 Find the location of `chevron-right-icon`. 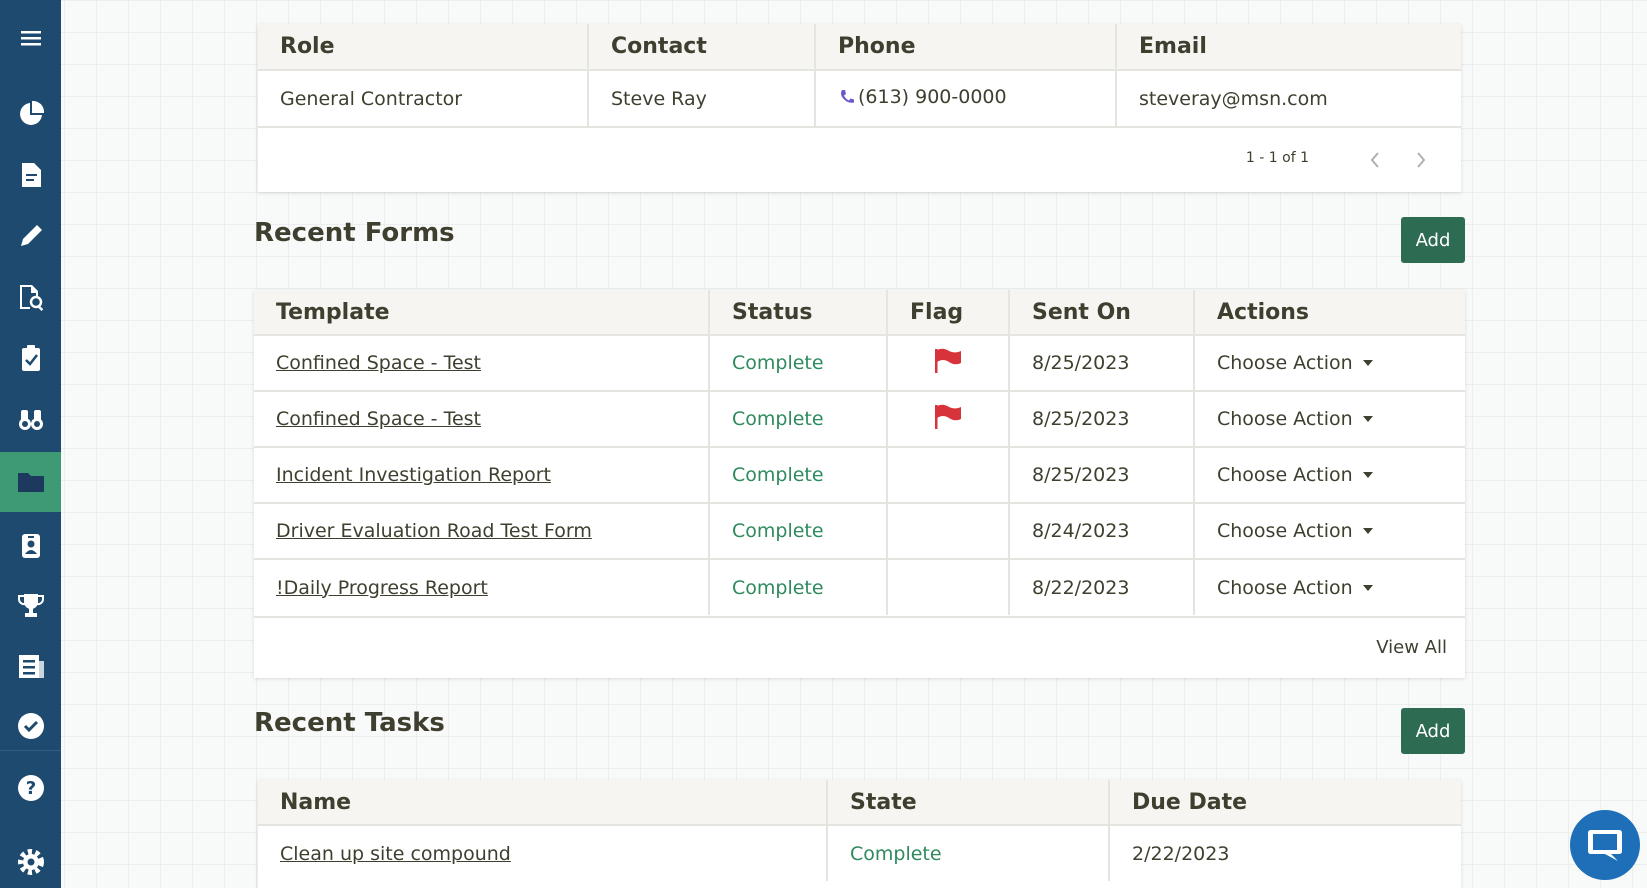

chevron-right-icon is located at coordinates (1421, 160).